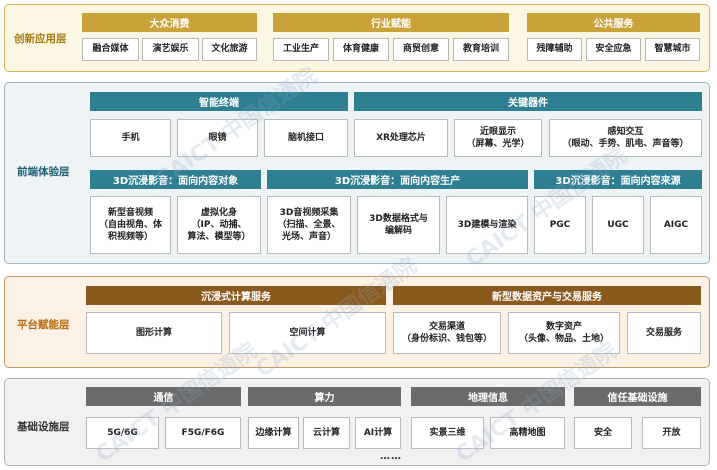 This screenshot has width=717, height=470. What do you see at coordinates (273, 433) in the screenshot?
I see `infra-item: 边缘计算` at bounding box center [273, 433].